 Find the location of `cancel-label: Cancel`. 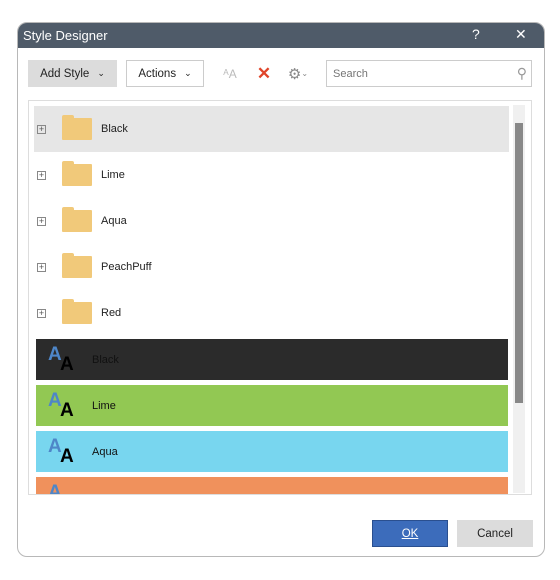

cancel-label: Cancel is located at coordinates (495, 533).